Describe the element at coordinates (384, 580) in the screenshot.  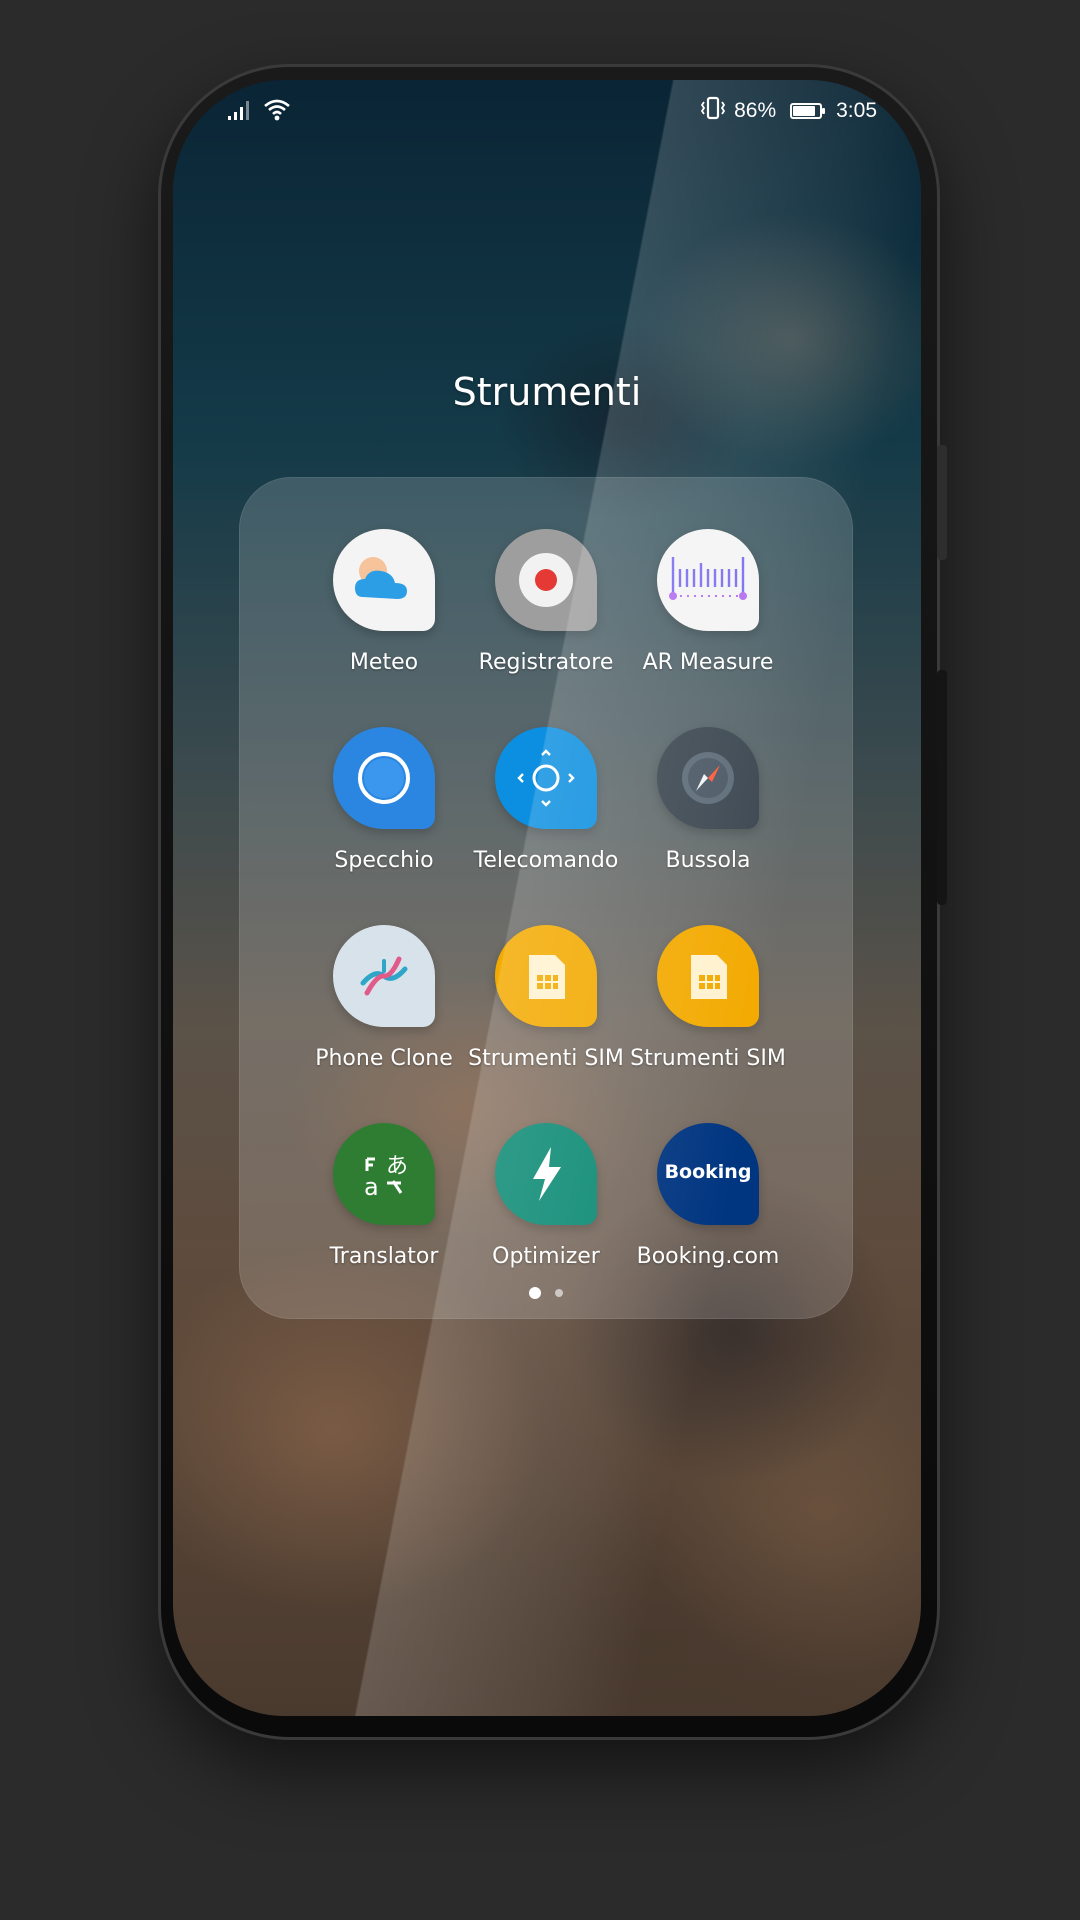
I see `weather-icon` at that location.